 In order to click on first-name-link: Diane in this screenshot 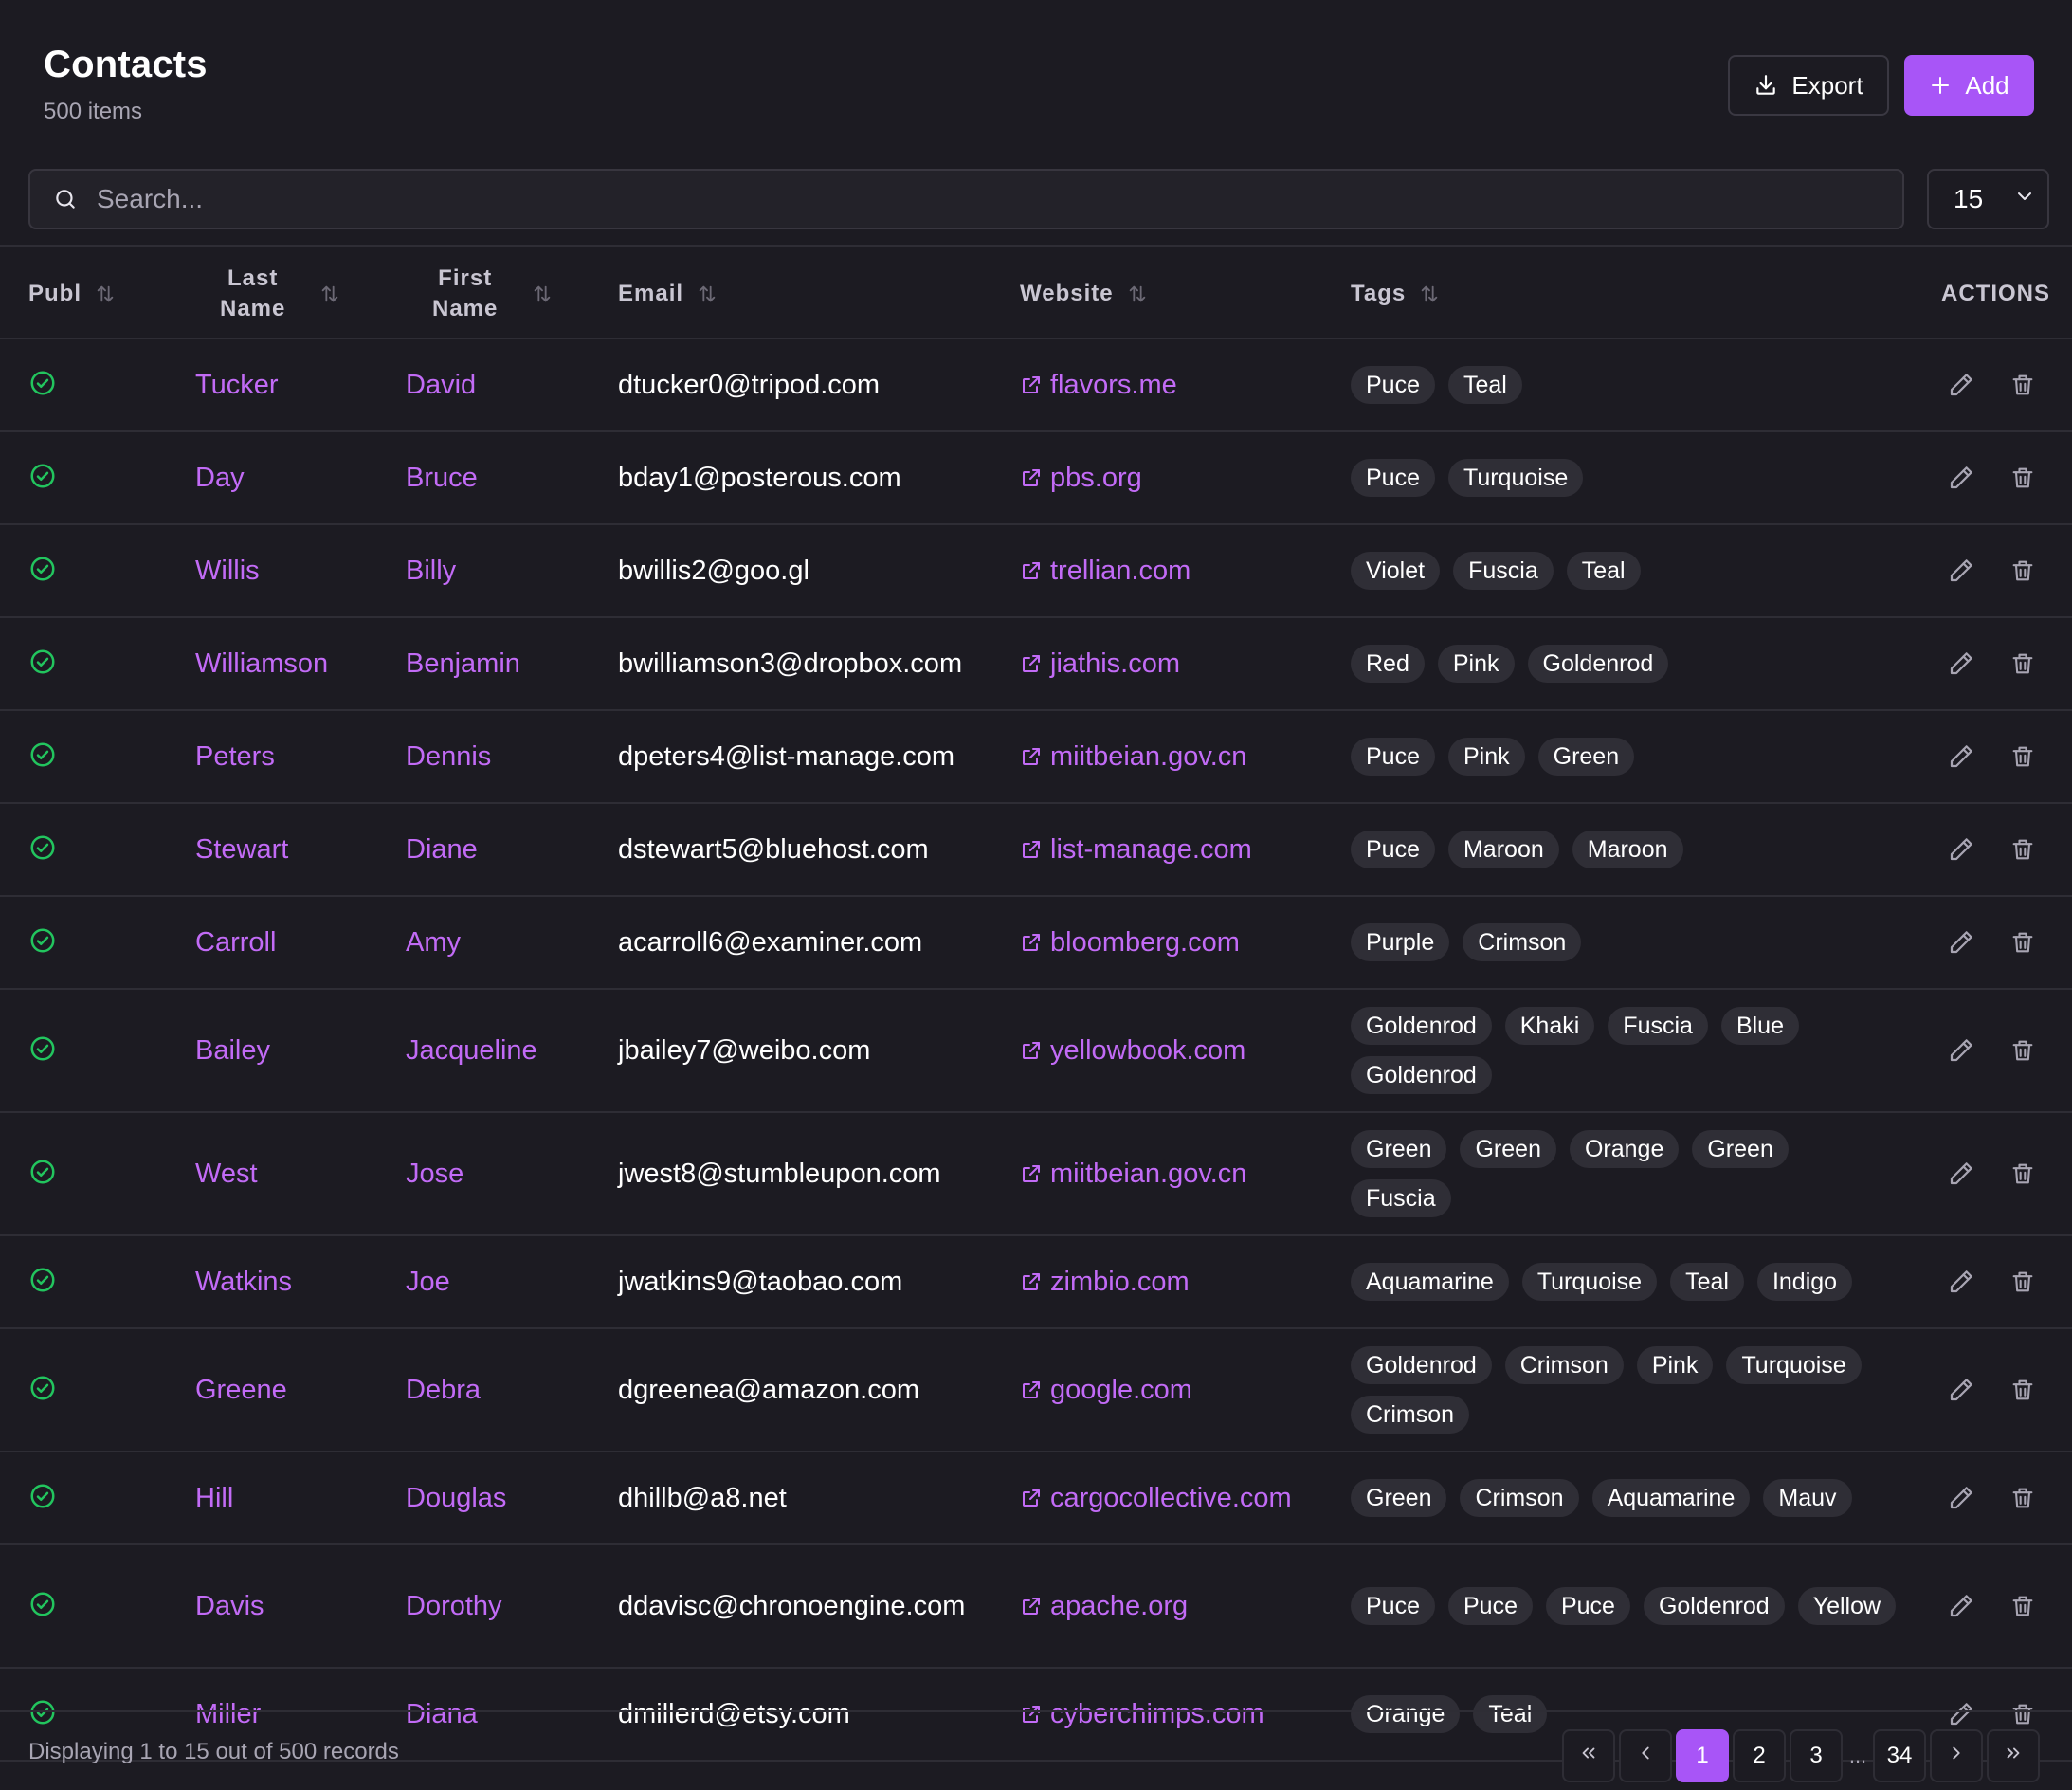, I will do `click(442, 849)`.